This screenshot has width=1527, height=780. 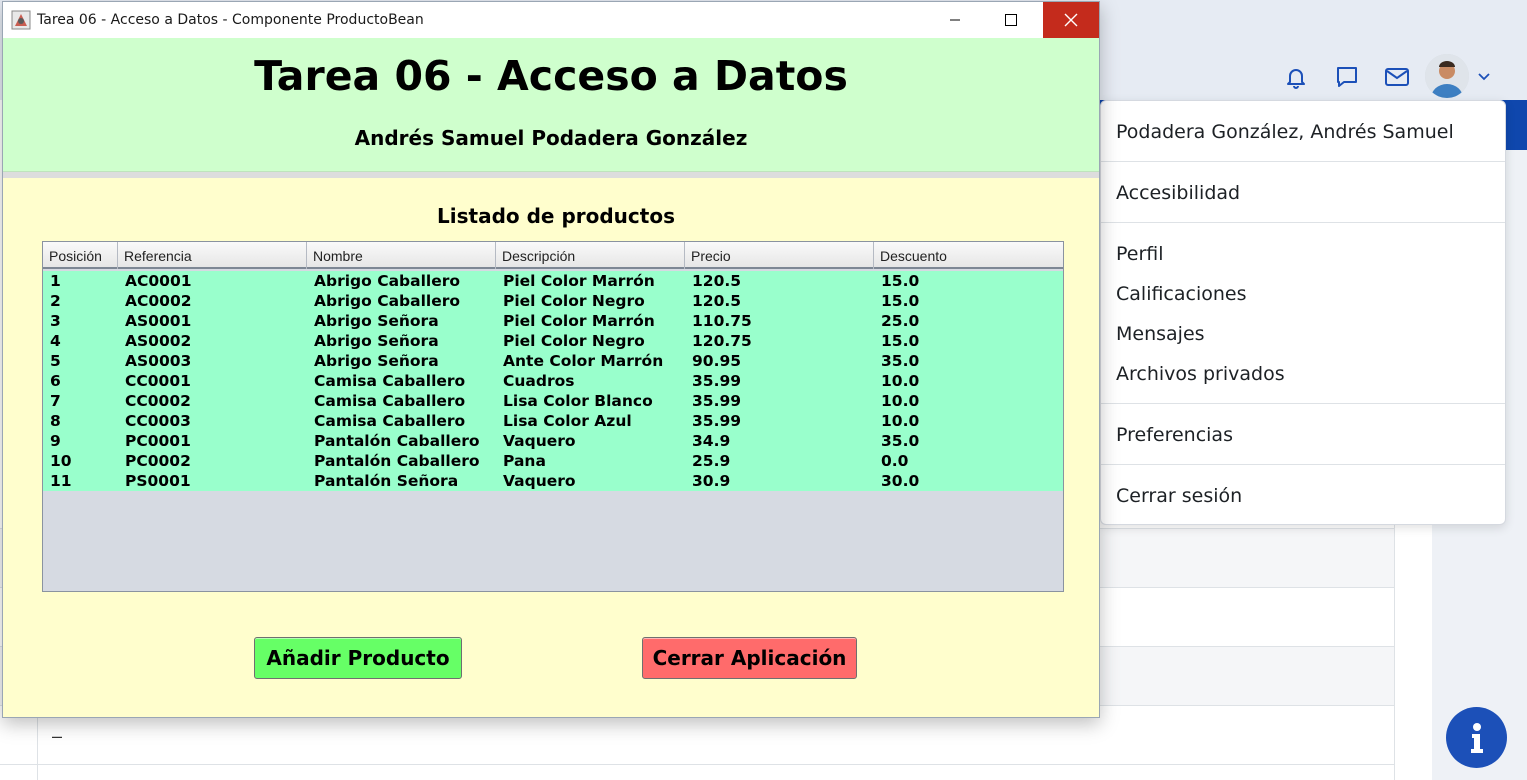 I want to click on cell-description: Pana, so click(x=524, y=461).